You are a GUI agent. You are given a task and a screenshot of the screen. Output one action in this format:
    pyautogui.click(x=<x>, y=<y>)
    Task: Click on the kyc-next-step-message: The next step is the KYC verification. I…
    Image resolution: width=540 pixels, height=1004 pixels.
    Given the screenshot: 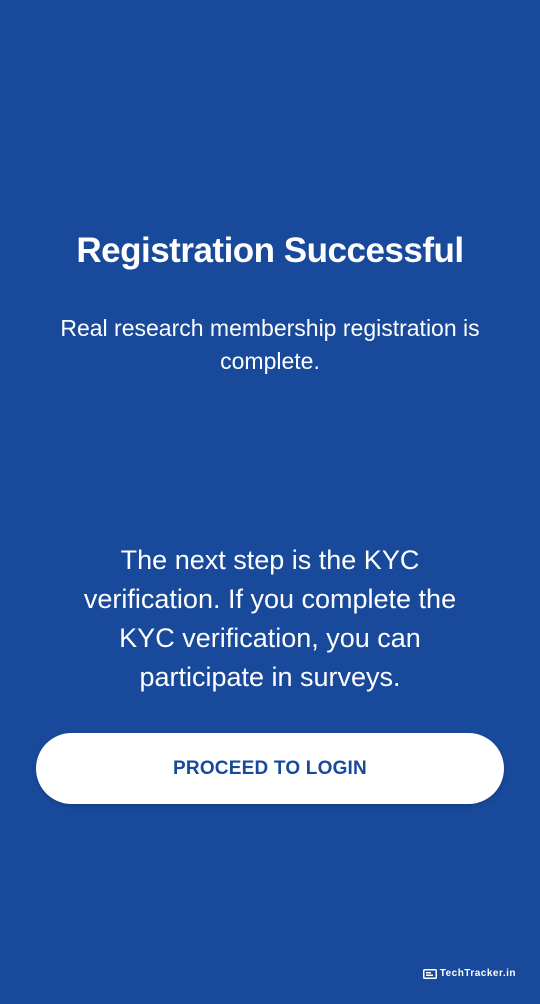 What is the action you would take?
    pyautogui.click(x=270, y=618)
    